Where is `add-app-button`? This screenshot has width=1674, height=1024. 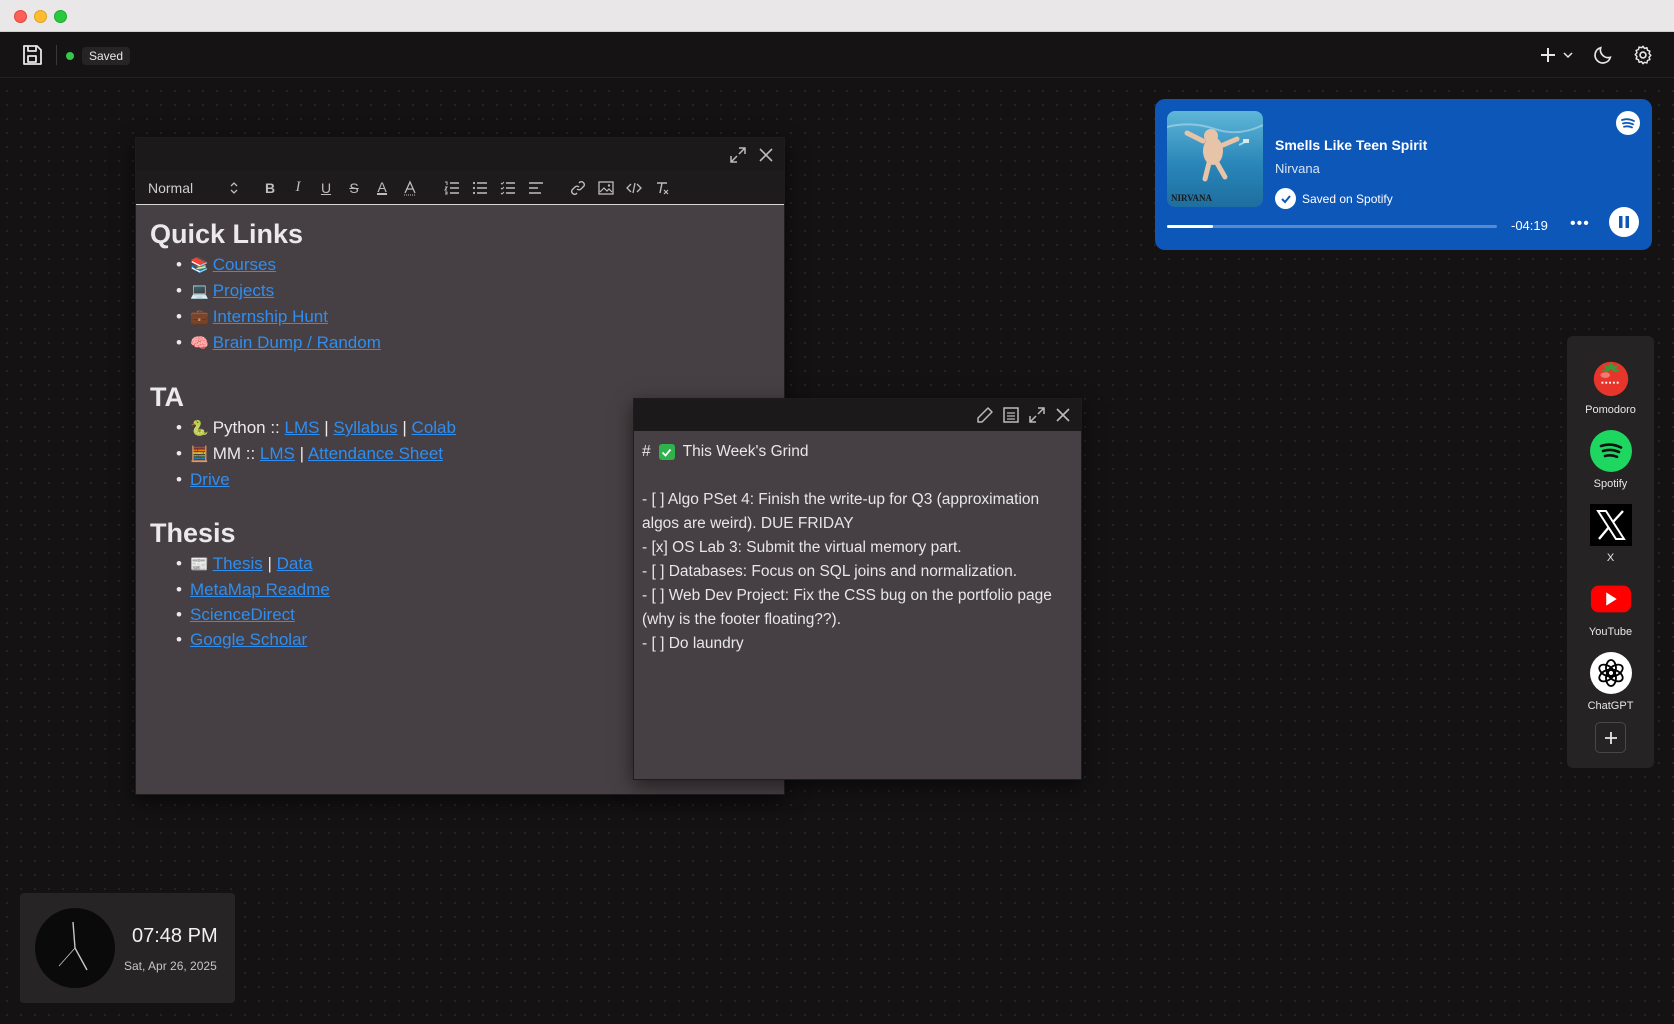
add-app-button is located at coordinates (1610, 737).